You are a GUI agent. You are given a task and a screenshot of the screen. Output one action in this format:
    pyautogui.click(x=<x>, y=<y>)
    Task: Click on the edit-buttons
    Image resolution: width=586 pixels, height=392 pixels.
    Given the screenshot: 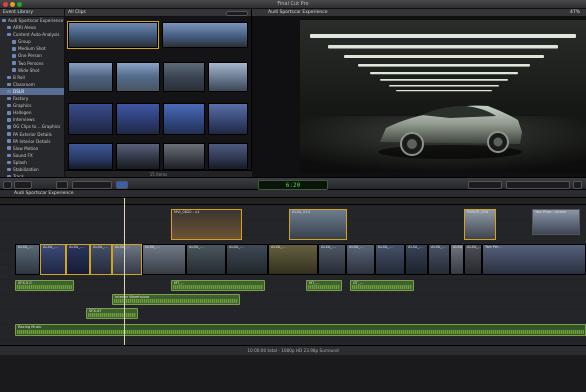 What is the action you would take?
    pyautogui.click(x=485, y=184)
    